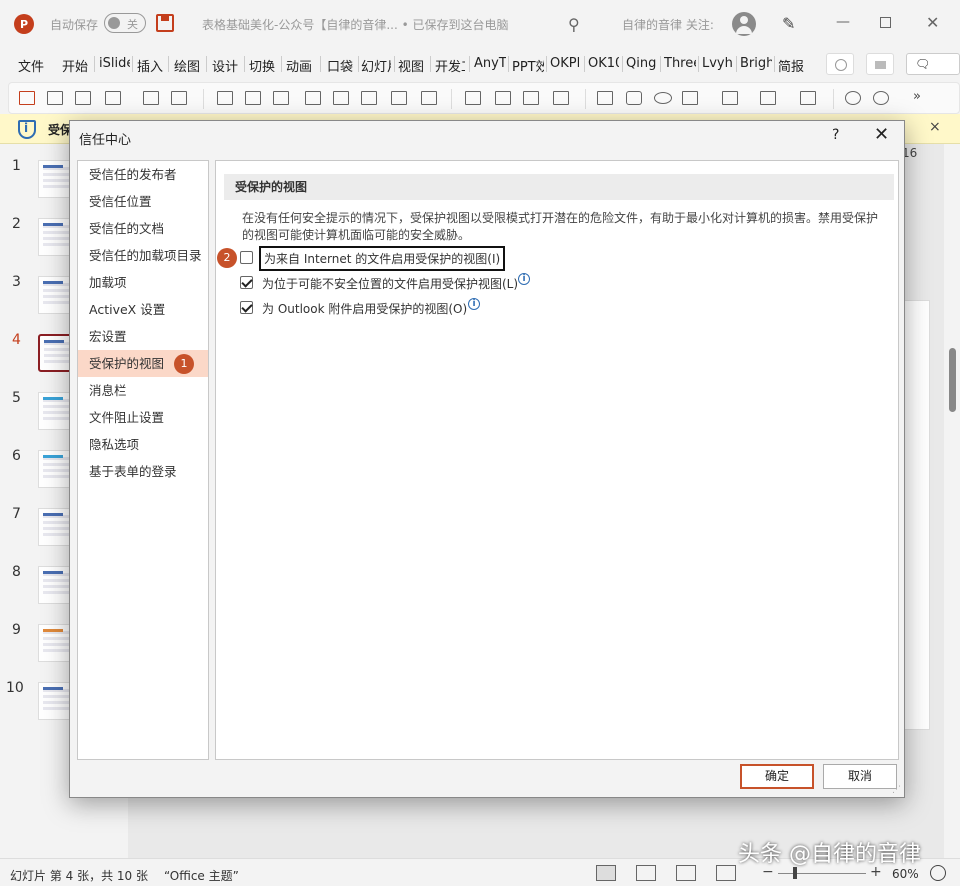  What do you see at coordinates (113, 98) in the screenshot?
I see `resize-icon` at bounding box center [113, 98].